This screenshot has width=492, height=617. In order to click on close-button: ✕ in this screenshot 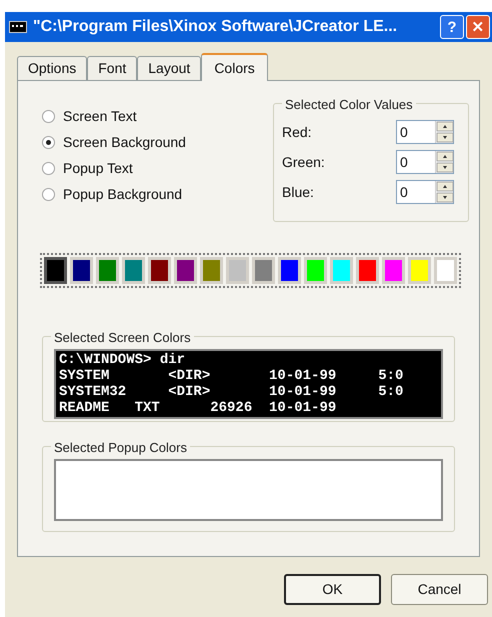, I will do `click(478, 27)`.